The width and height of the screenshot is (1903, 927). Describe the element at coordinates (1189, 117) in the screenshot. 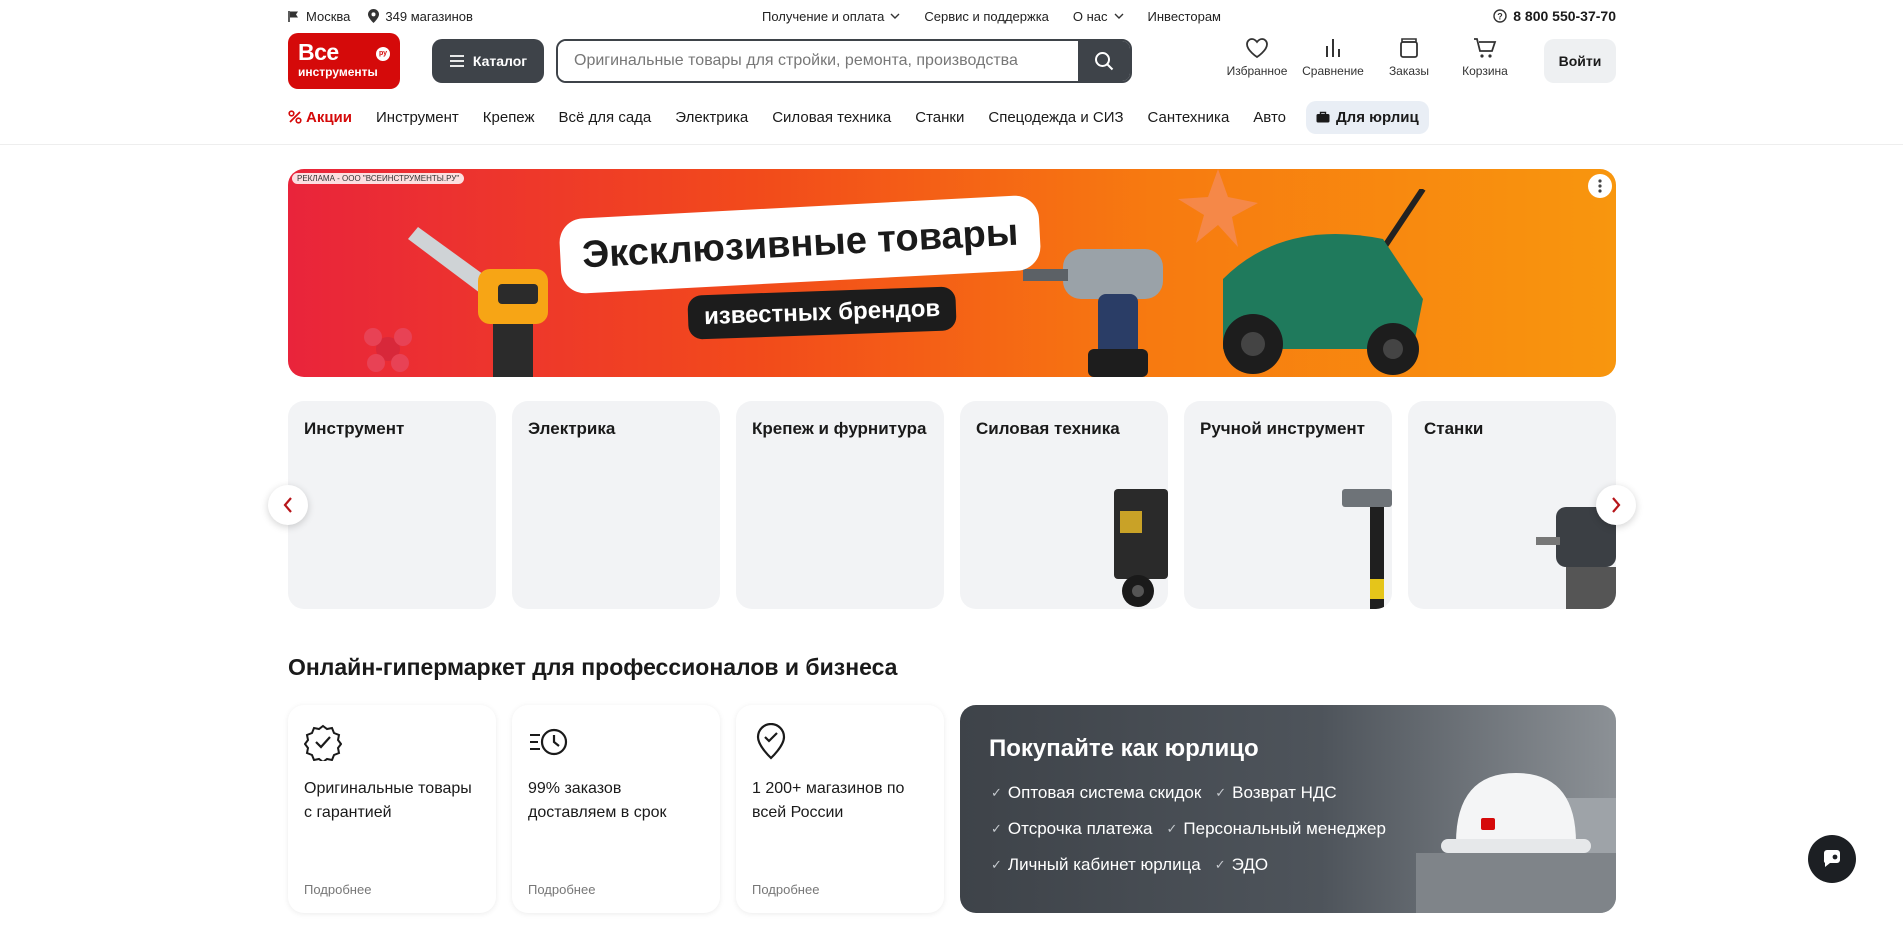

I see `nav-item: Сантехника` at that location.